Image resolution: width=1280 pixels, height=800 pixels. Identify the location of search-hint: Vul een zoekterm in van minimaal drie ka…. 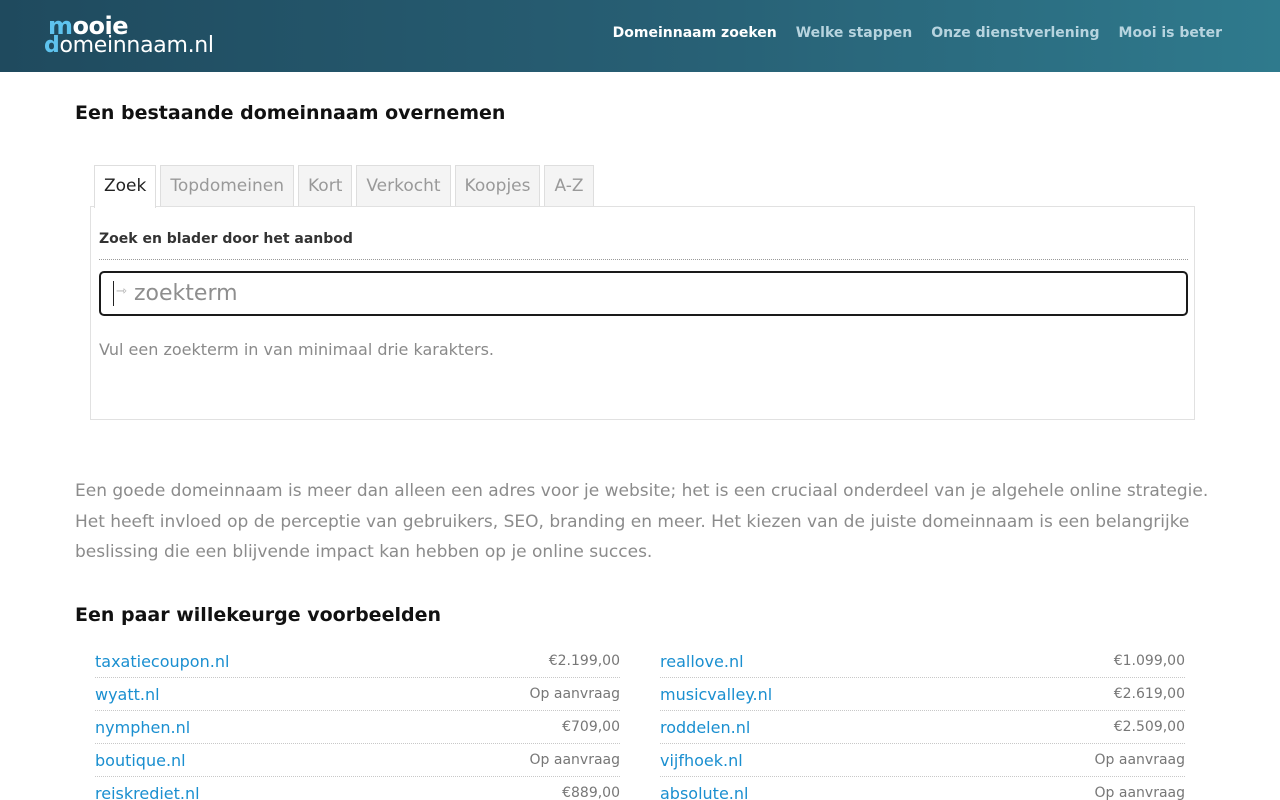
(297, 349).